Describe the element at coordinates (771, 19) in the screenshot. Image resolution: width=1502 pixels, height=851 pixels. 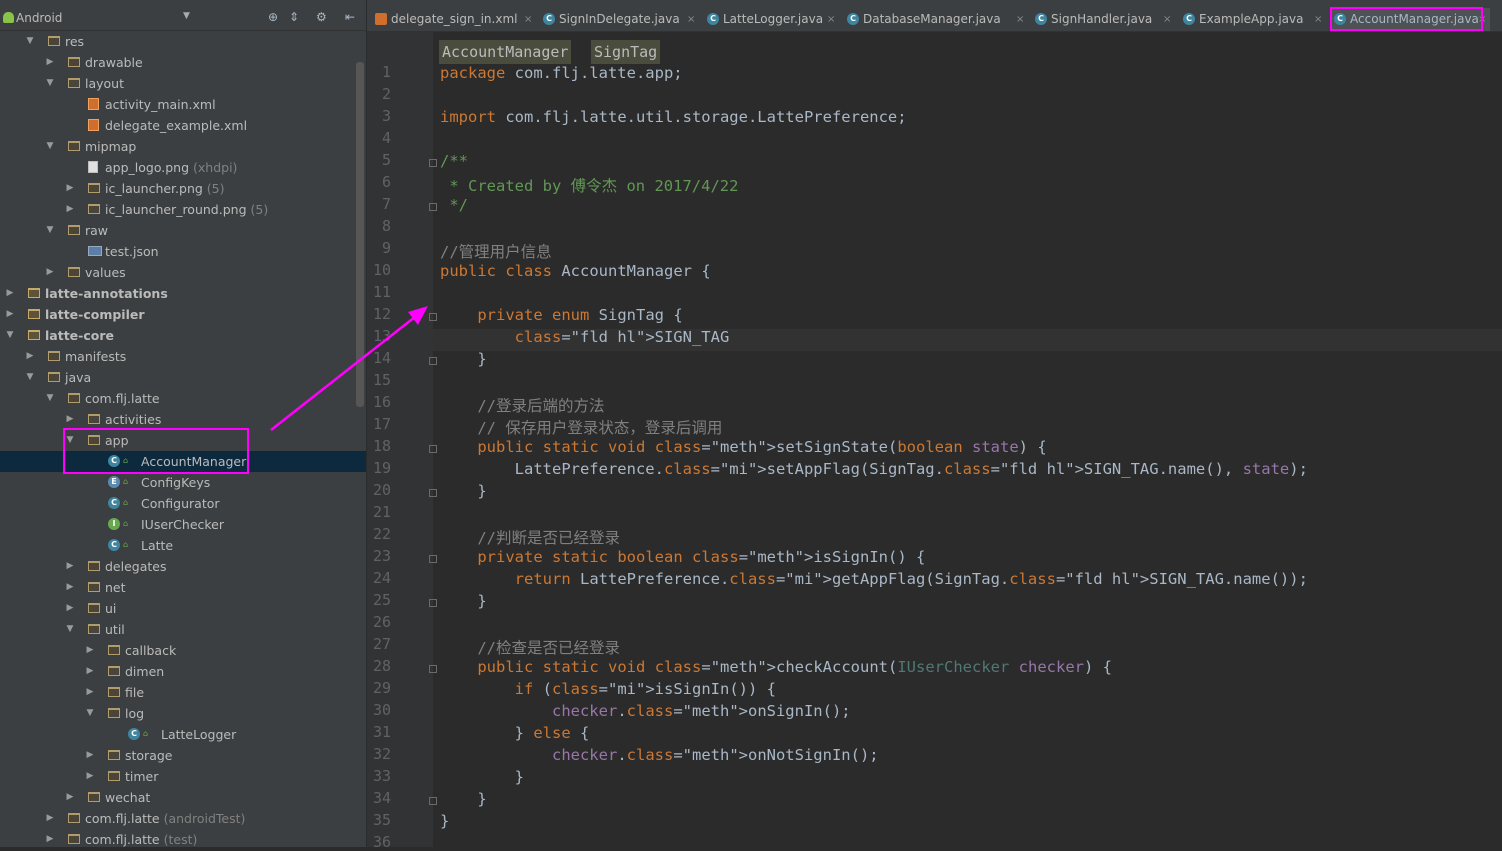
I see `editor-tab: C LatteLogger.java ×` at that location.